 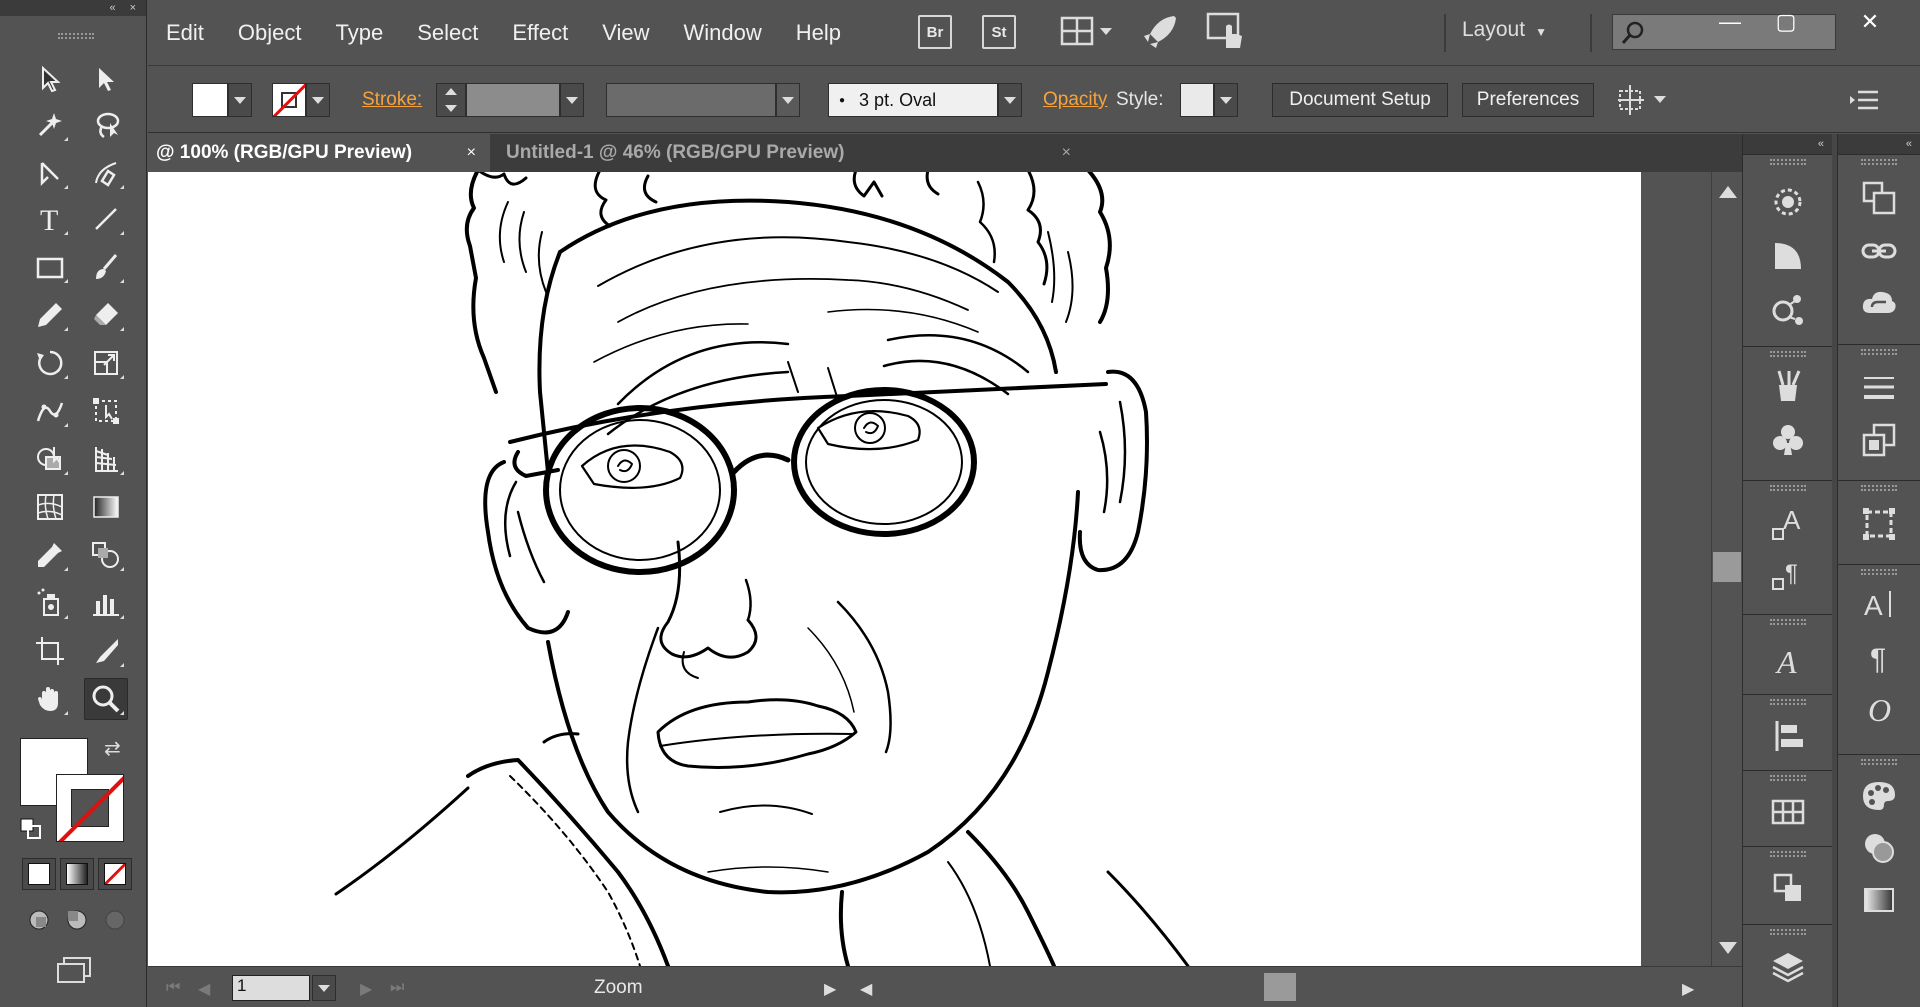 I want to click on panel-menu-icon, so click(x=1864, y=100).